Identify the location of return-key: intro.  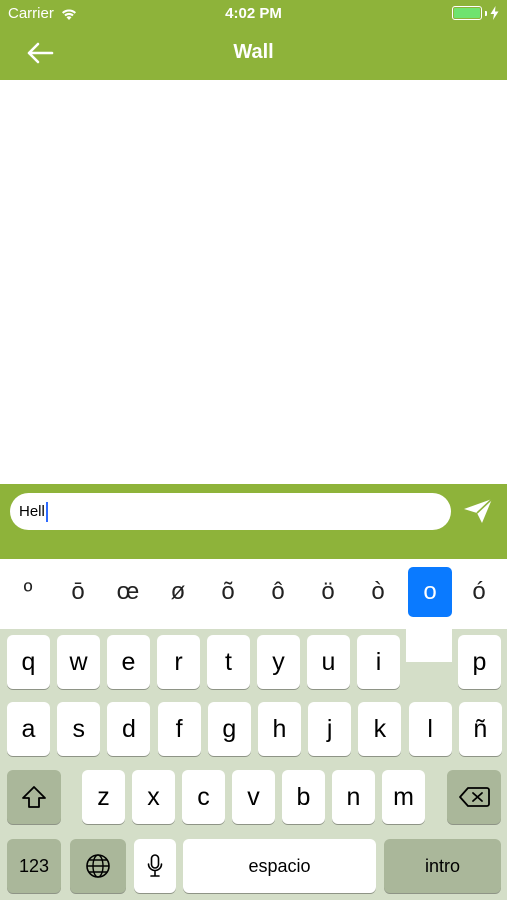
(442, 866).